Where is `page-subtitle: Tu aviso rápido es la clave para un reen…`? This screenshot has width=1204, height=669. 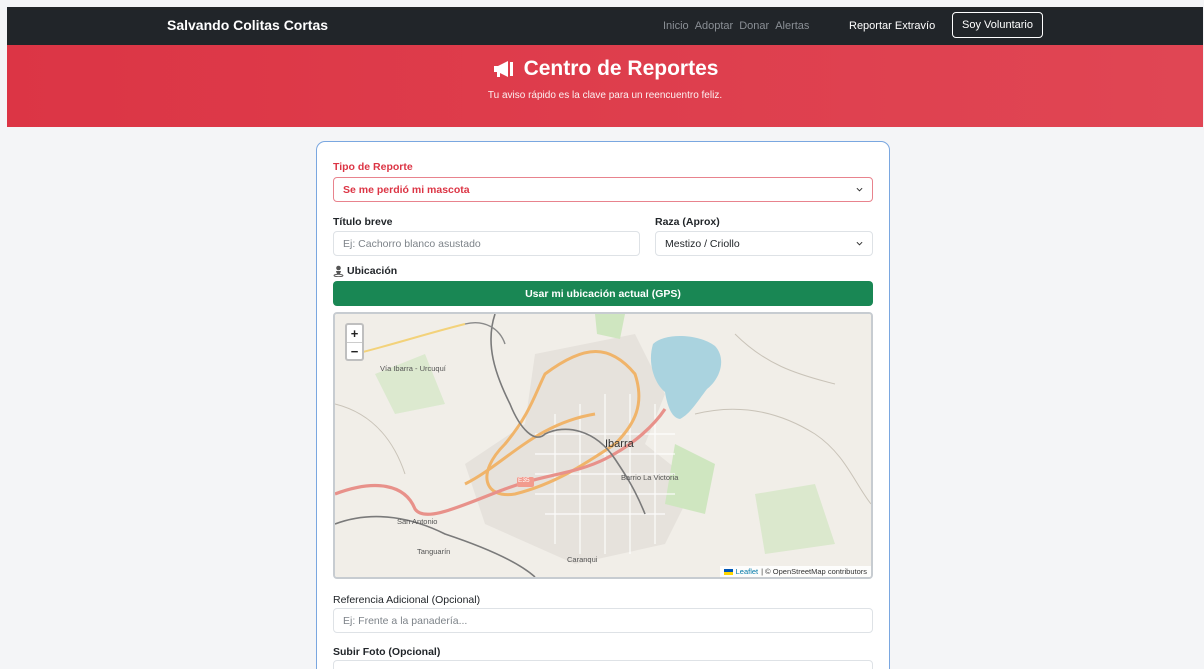 page-subtitle: Tu aviso rápido es la clave para un reen… is located at coordinates (605, 95).